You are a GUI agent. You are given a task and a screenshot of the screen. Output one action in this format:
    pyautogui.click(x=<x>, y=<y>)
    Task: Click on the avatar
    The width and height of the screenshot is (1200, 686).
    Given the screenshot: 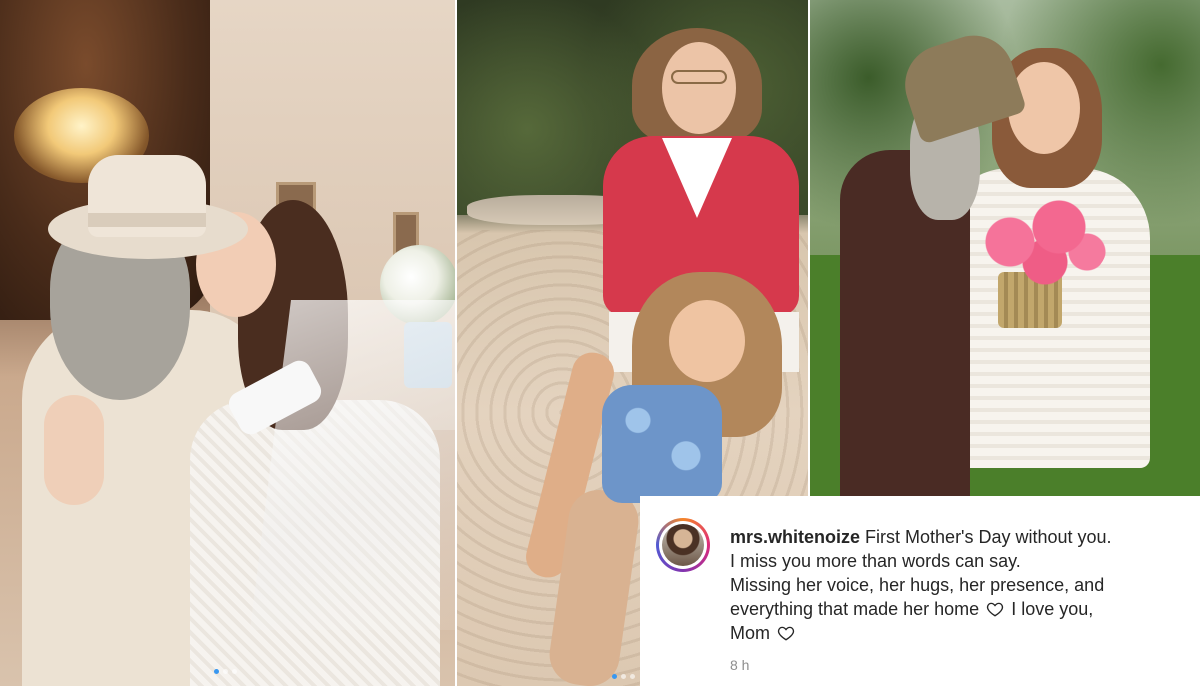 What is the action you would take?
    pyautogui.click(x=683, y=545)
    